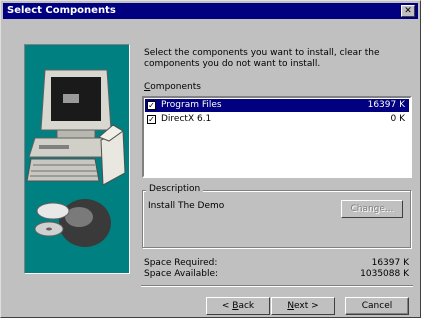  I want to click on description-groupbox, so click(276, 219).